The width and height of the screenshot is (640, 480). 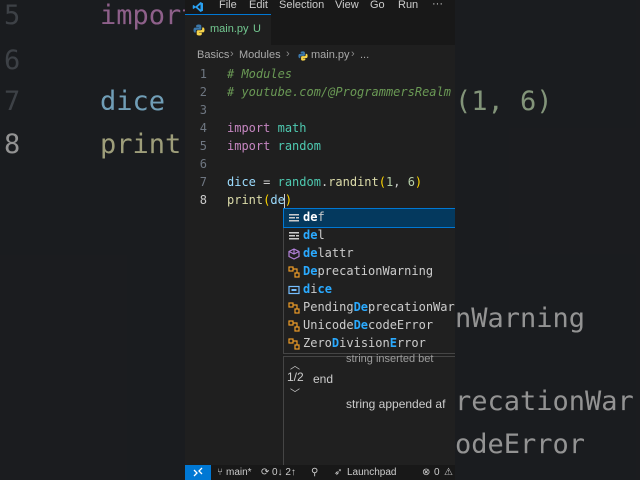 I want to click on warning-icon: ⚠, so click(x=448, y=472).